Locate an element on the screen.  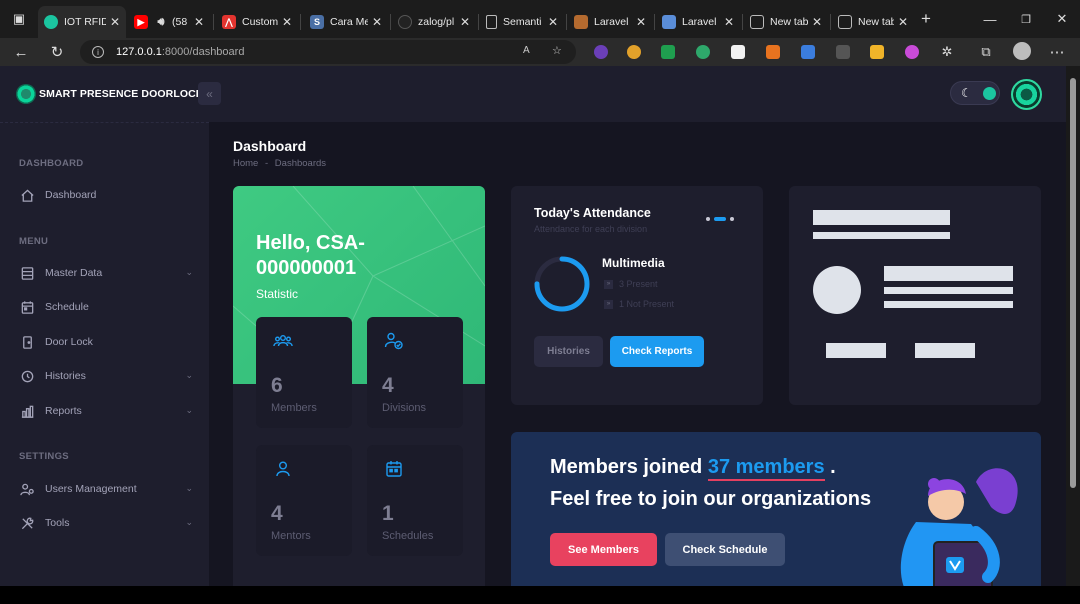
browser-tab-2: ⋀ Custom ✕ is located at coordinates (257, 22).